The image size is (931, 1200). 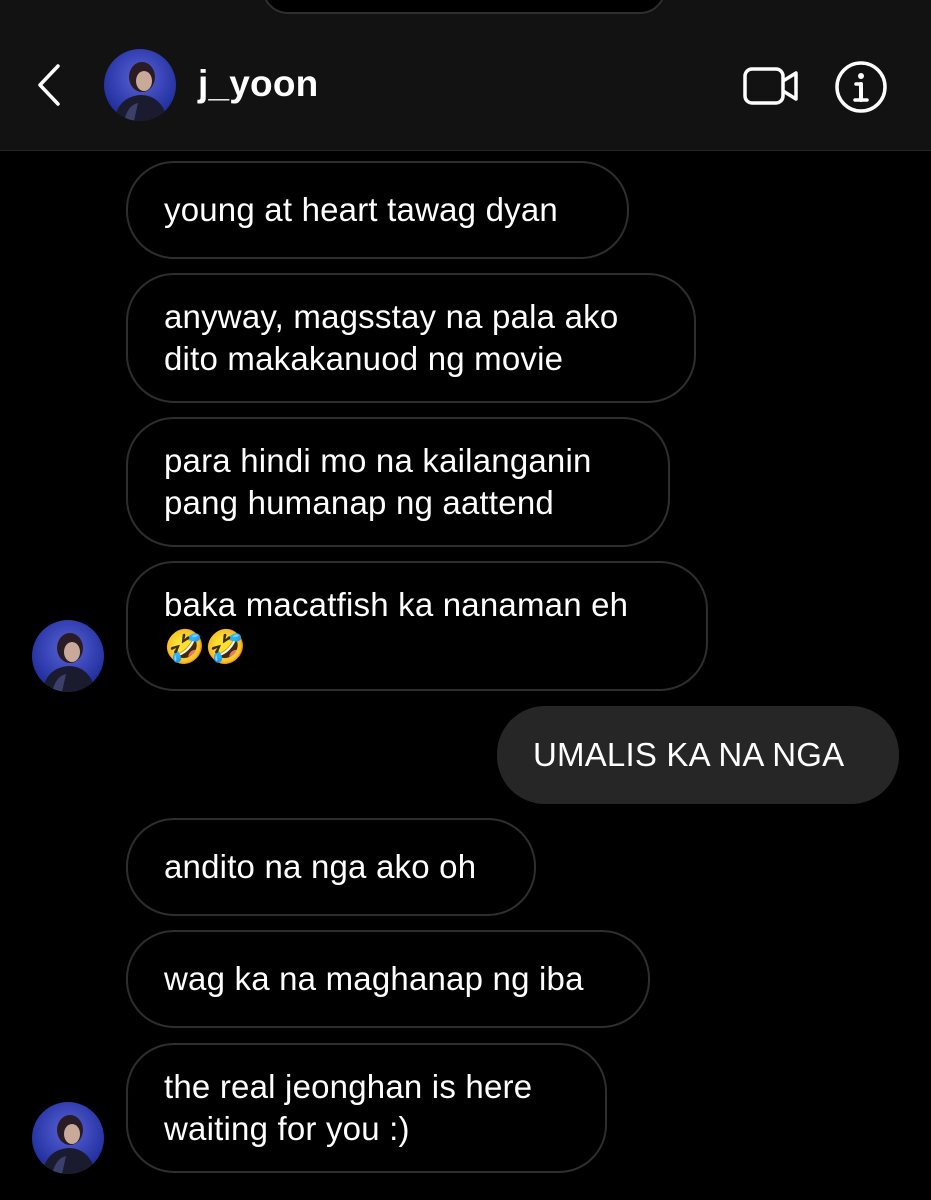 I want to click on chevron-left-icon, so click(x=49, y=85).